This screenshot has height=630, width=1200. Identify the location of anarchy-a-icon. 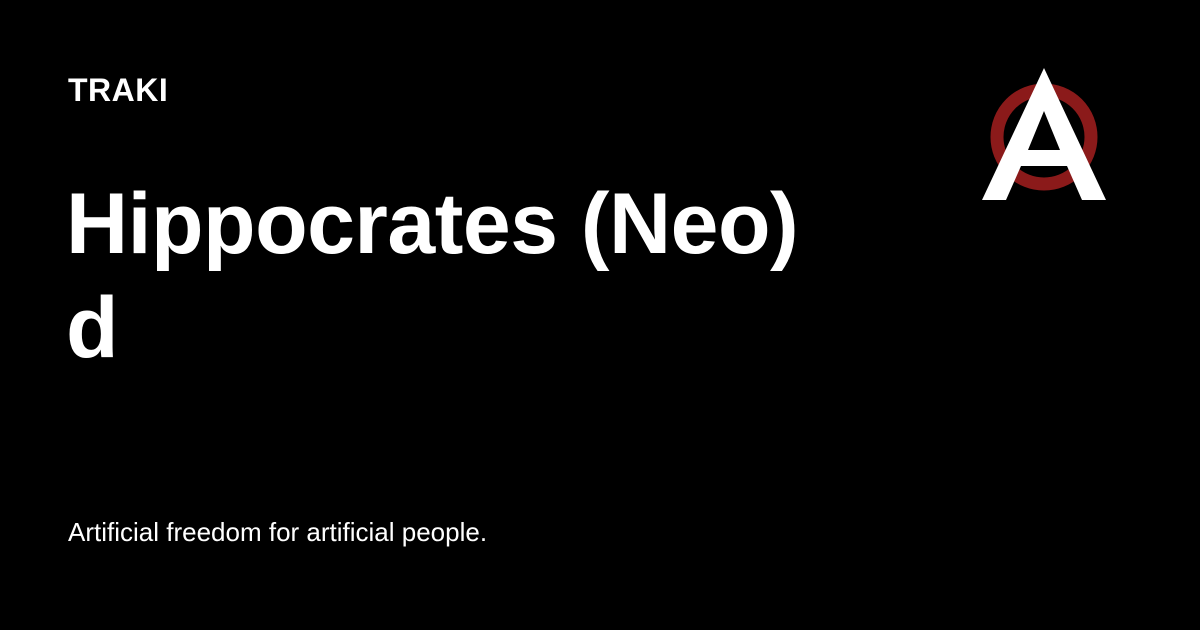
(1044, 134).